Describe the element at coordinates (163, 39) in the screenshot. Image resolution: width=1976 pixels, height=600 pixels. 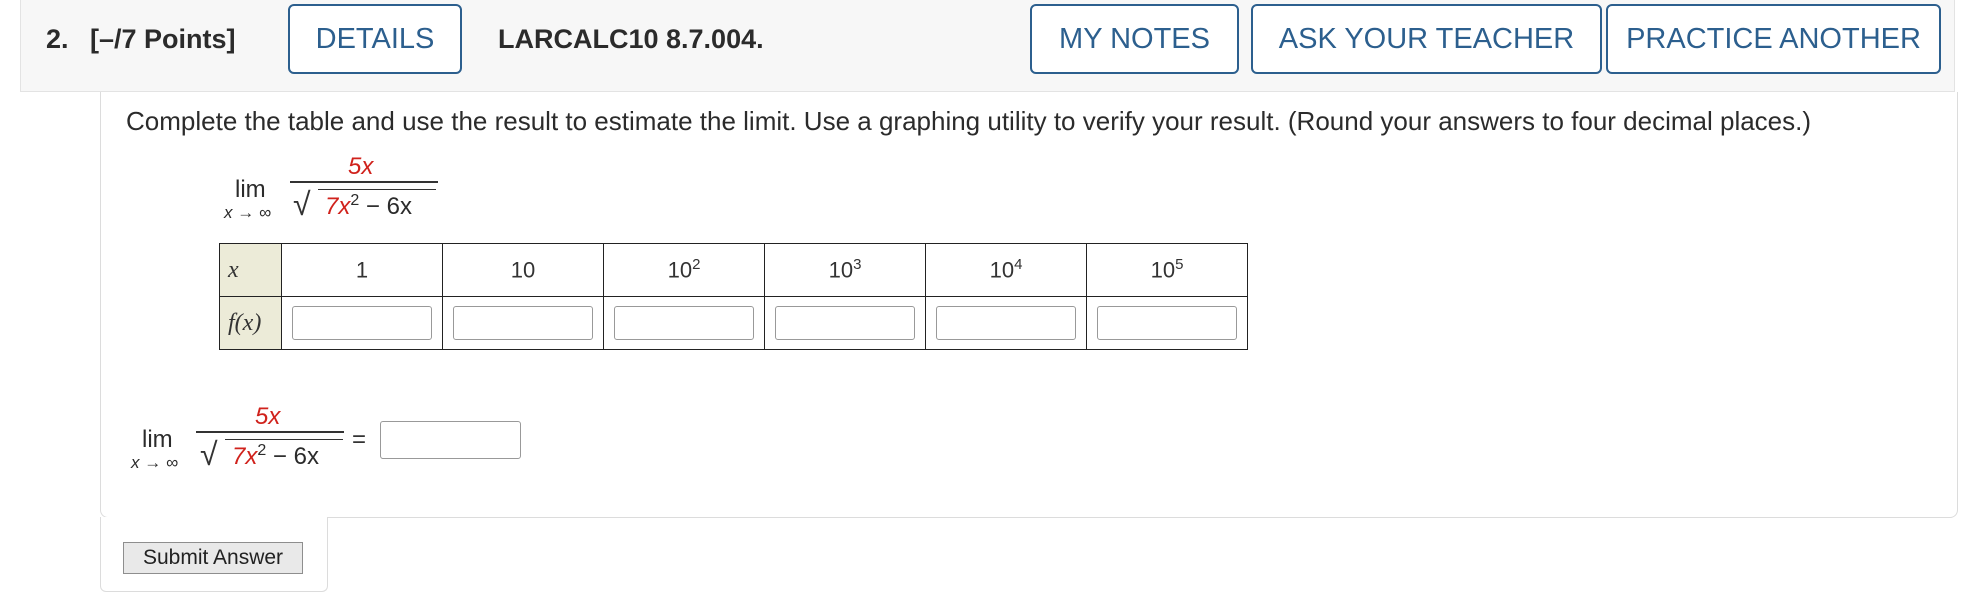
I see `points-label: [–/7 Points]` at that location.